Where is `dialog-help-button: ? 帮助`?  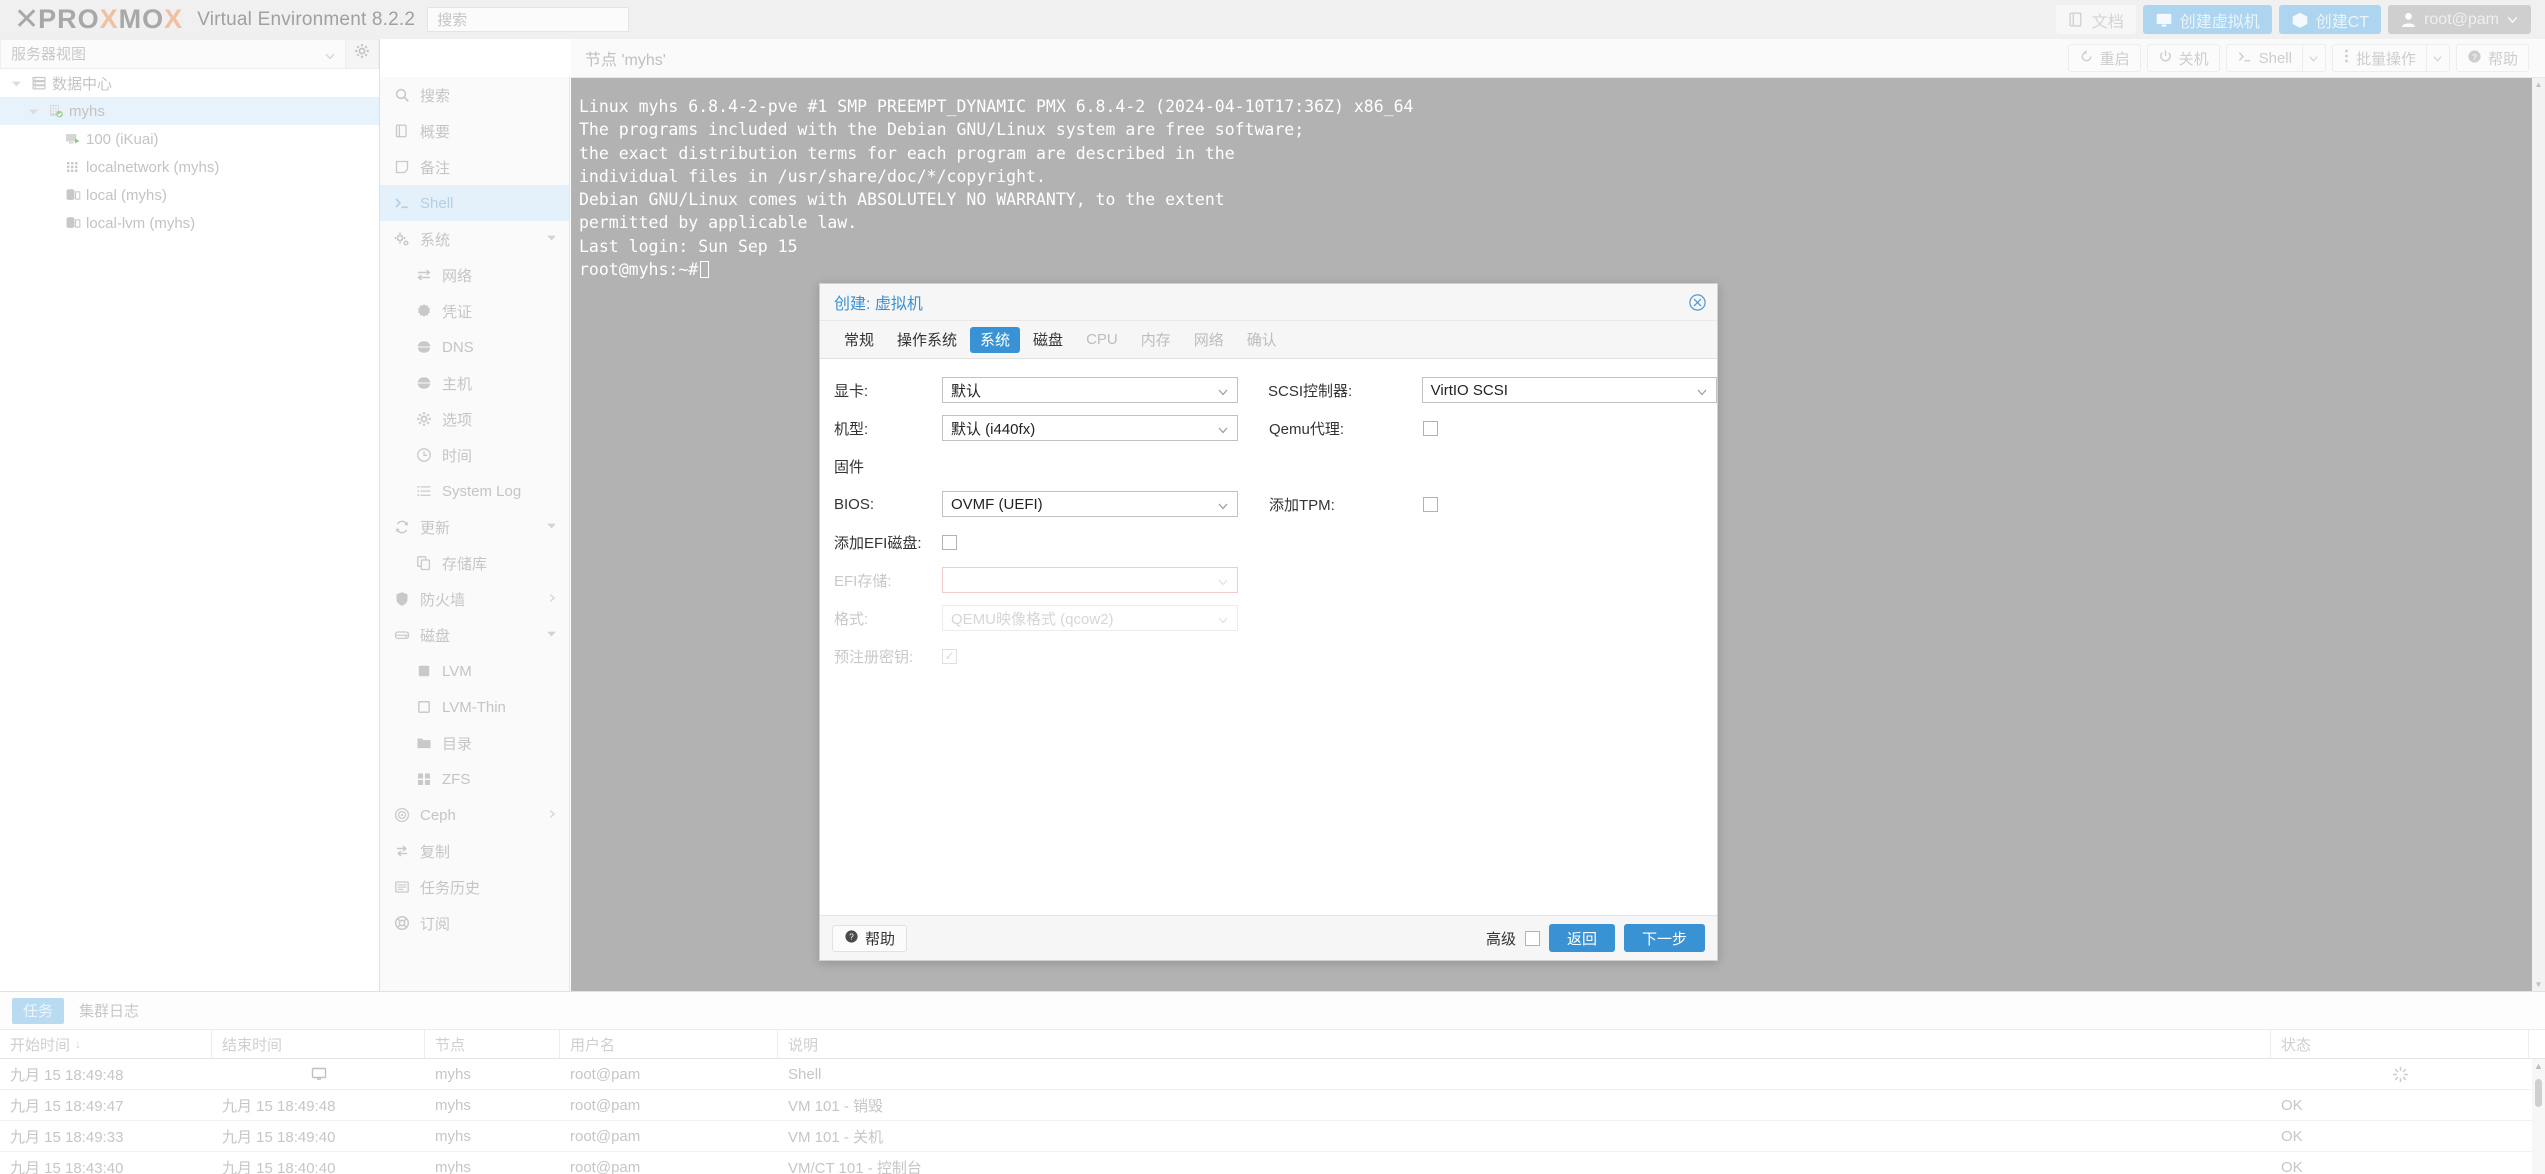 dialog-help-button: ? 帮助 is located at coordinates (870, 938).